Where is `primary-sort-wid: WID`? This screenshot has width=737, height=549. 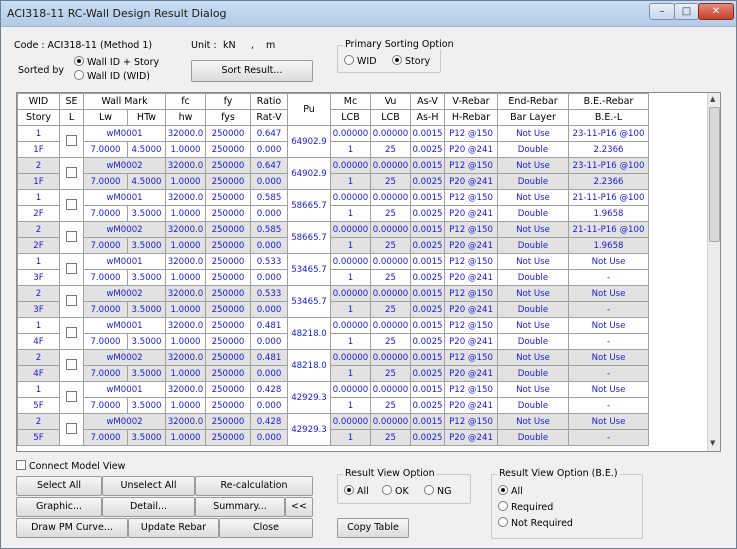 primary-sort-wid: WID is located at coordinates (360, 61).